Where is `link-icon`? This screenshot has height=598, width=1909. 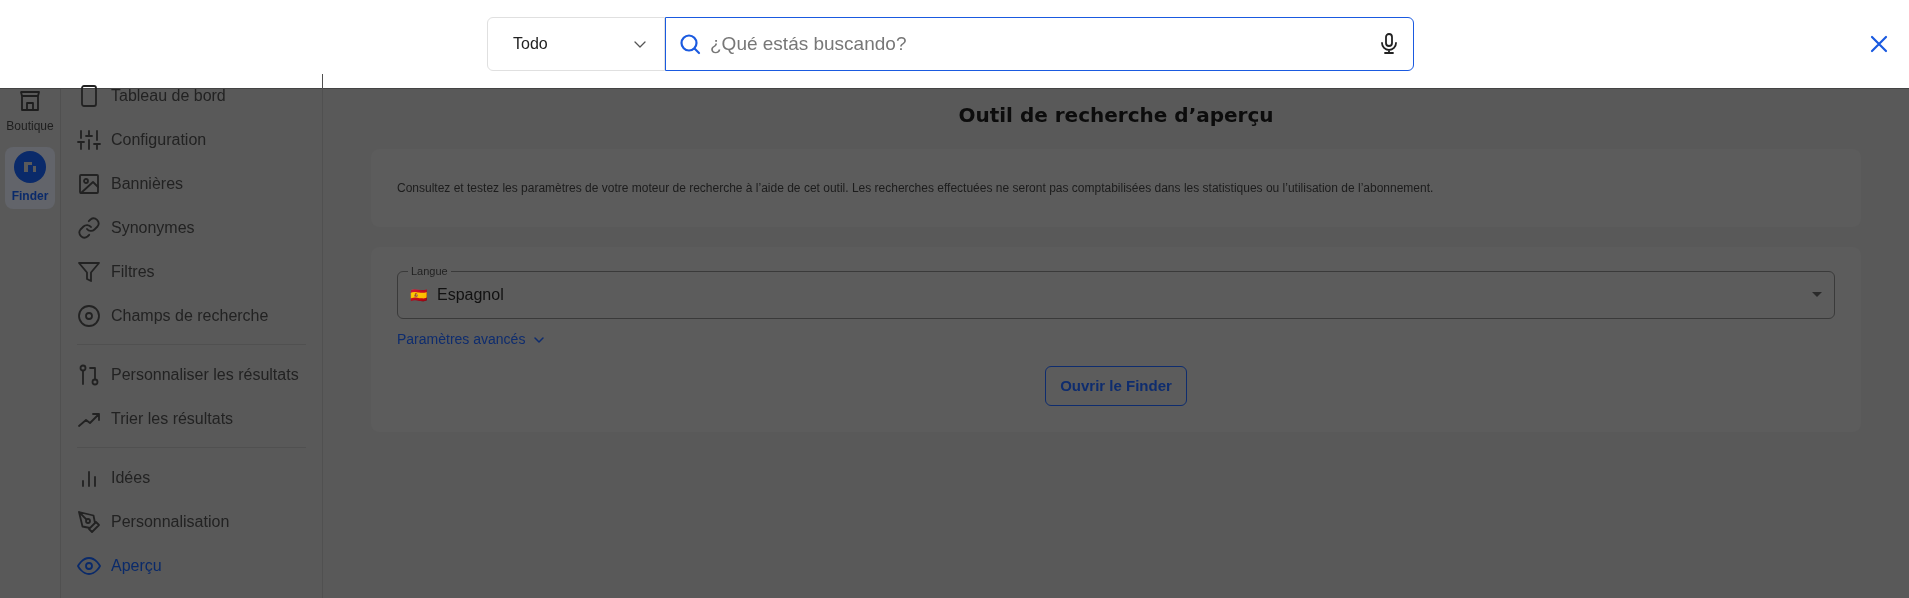
link-icon is located at coordinates (89, 228).